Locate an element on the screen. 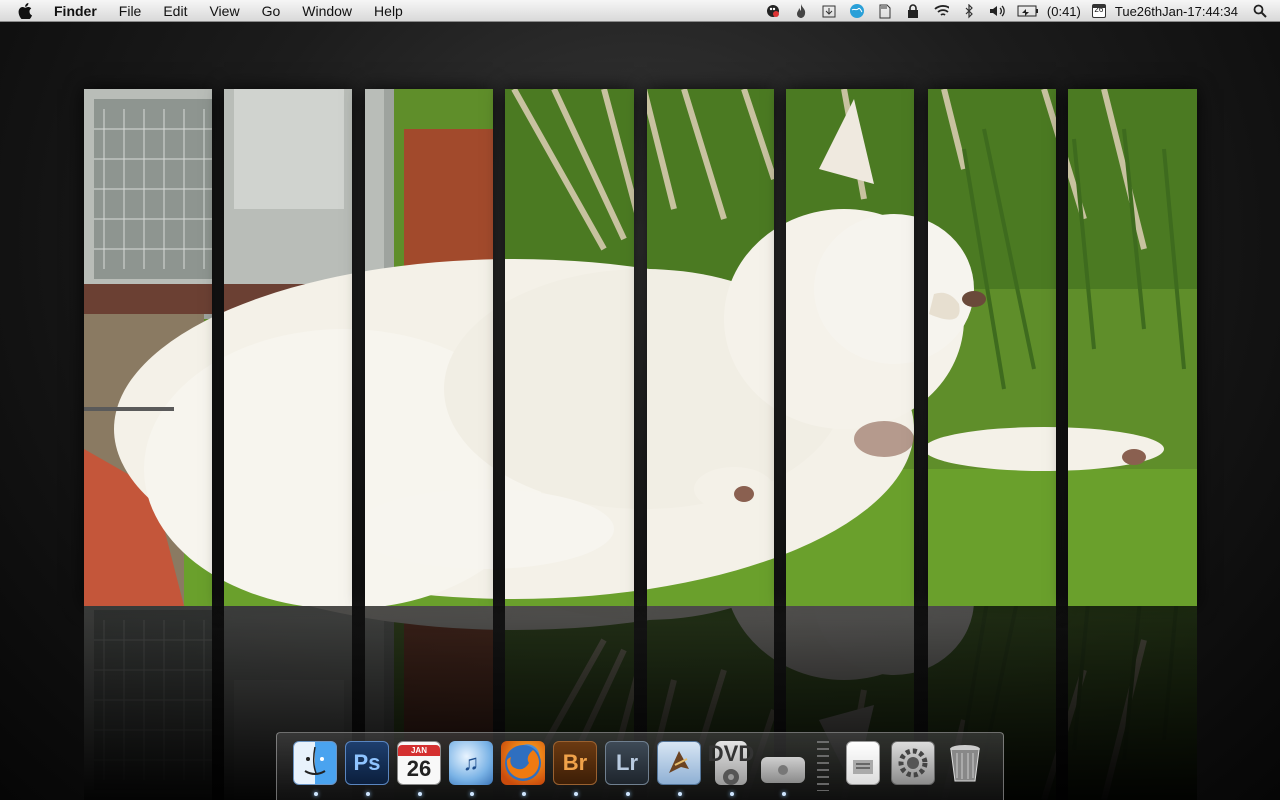 This screenshot has width=1280, height=800. menu-window: Window is located at coordinates (327, 11).